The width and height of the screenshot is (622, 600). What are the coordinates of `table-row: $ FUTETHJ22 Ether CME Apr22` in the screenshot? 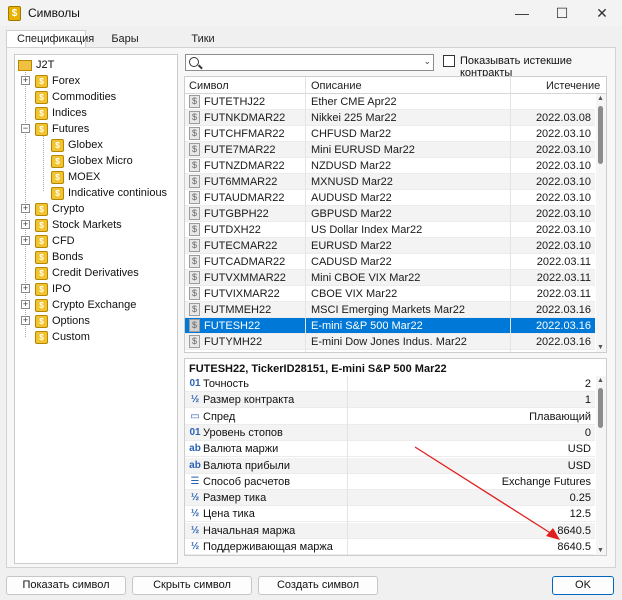 It's located at (390, 102).